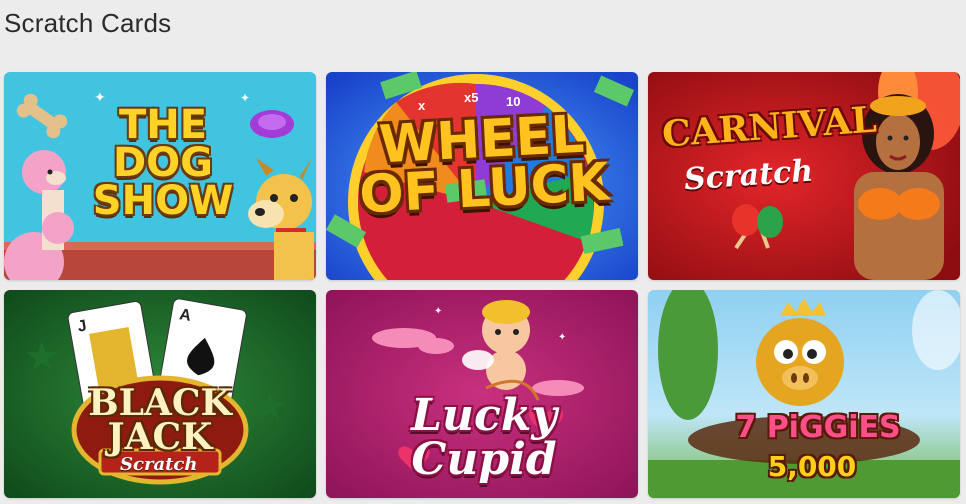  What do you see at coordinates (513, 101) in the screenshot?
I see `svg-text: 10` at bounding box center [513, 101].